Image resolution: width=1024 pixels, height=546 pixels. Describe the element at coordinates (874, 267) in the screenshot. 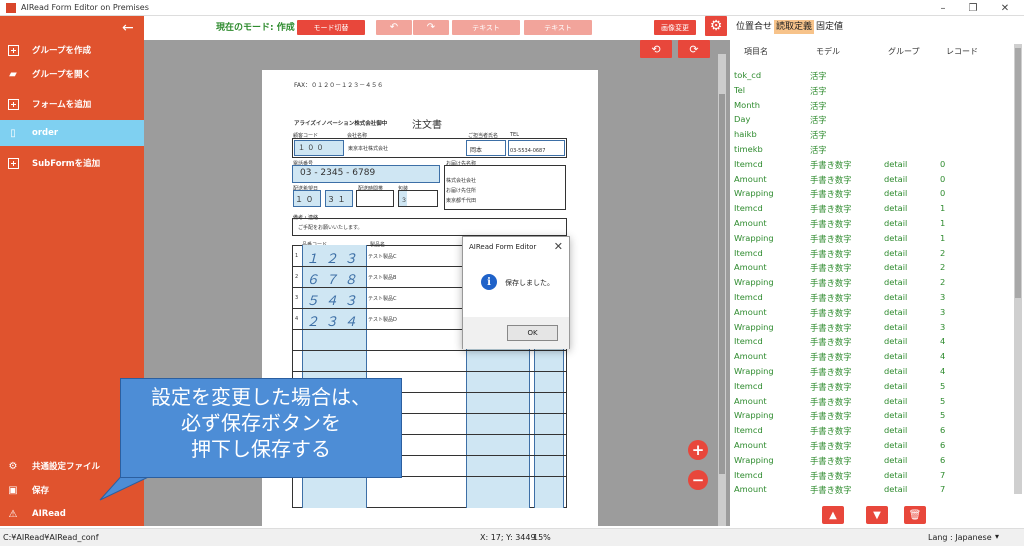

I see `table-row: Amount 手書き数字 detail 2` at that location.